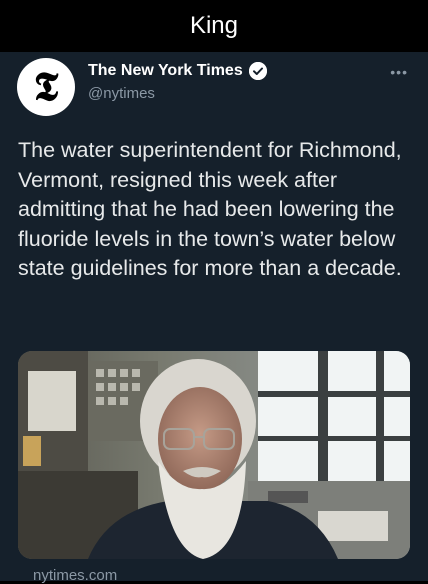 Image resolution: width=428 pixels, height=584 pixels. I want to click on author-name: The New York Times, so click(165, 71).